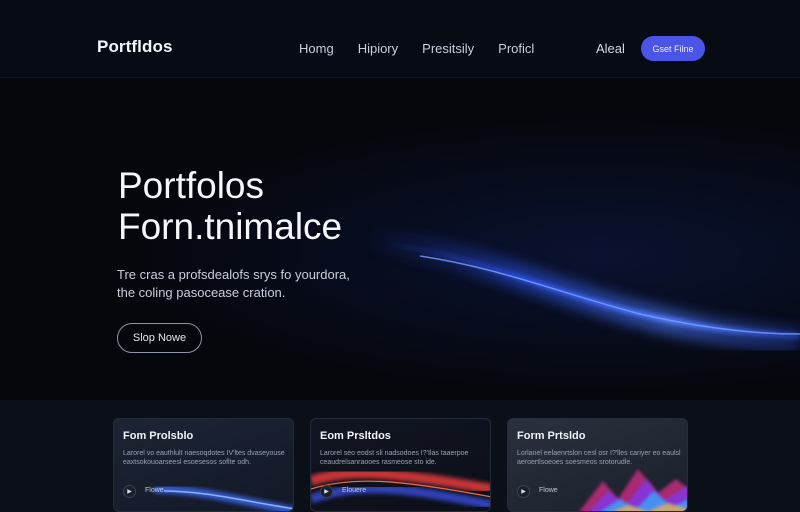 This screenshot has width=800, height=512. Describe the element at coordinates (378, 48) in the screenshot. I see `nav-link-history: Hipiory` at that location.